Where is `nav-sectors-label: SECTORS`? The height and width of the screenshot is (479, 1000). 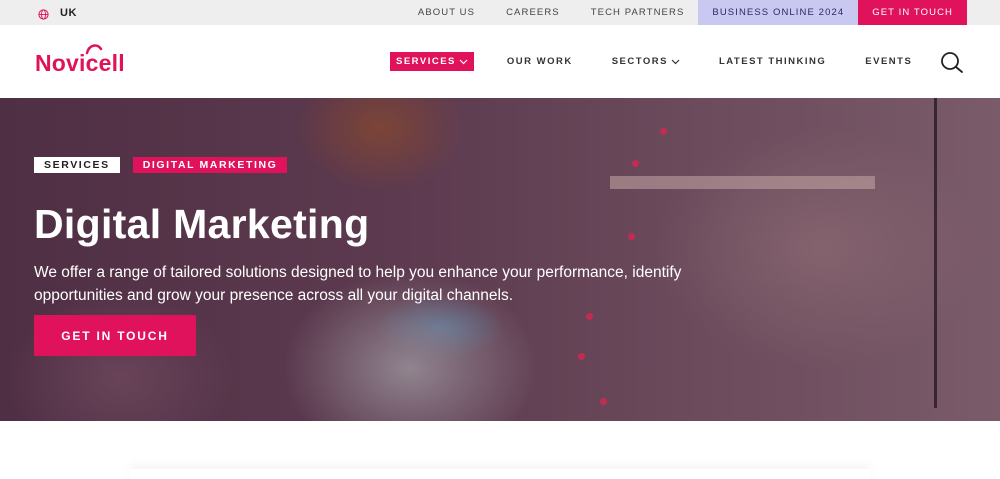
nav-sectors-label: SECTORS is located at coordinates (639, 61).